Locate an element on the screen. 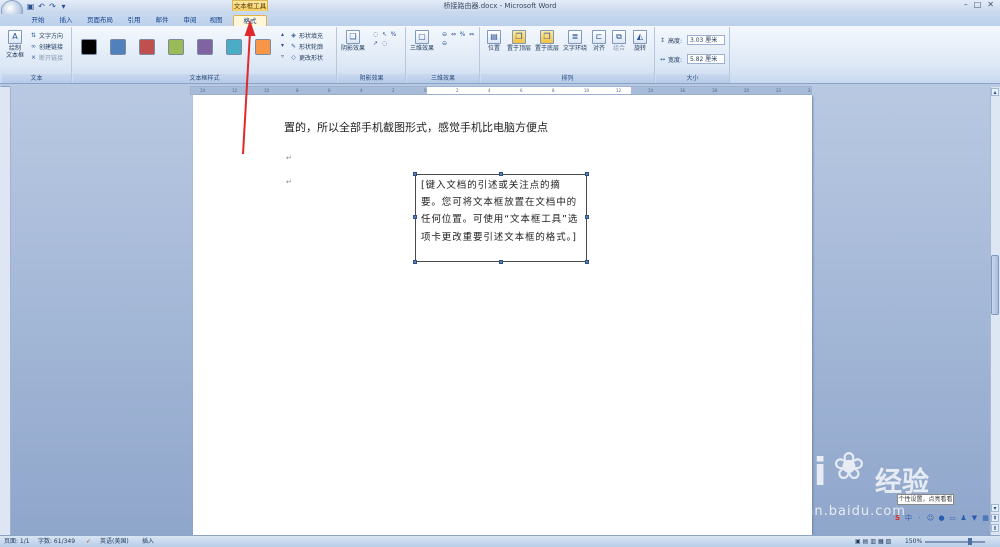  wrap-icon: ≣ is located at coordinates (575, 37).